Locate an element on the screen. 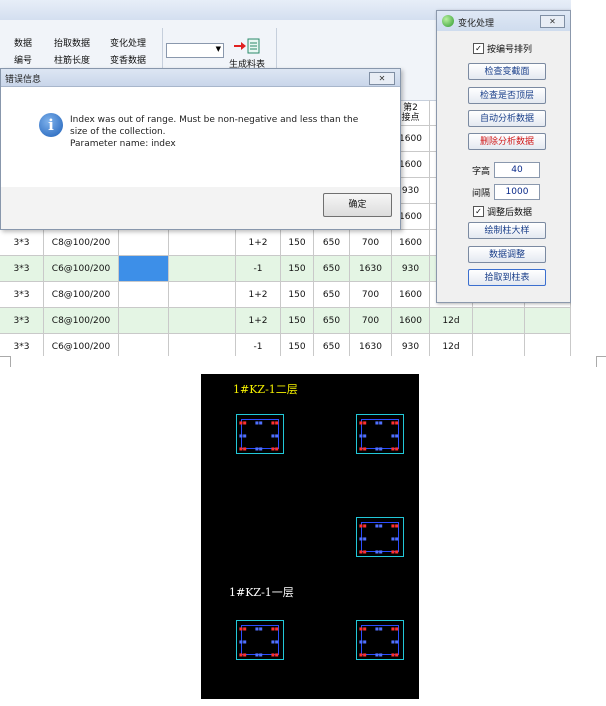 Image resolution: width=606 pixels, height=706 pixels. panel-title-bar: 变化处理 ✕ is located at coordinates (503, 21).